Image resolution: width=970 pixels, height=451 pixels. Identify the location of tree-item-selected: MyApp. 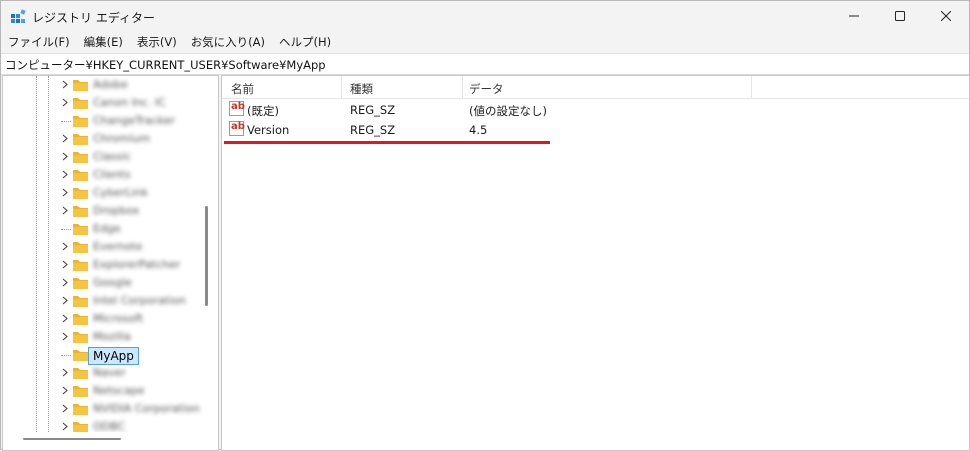
(103, 355).